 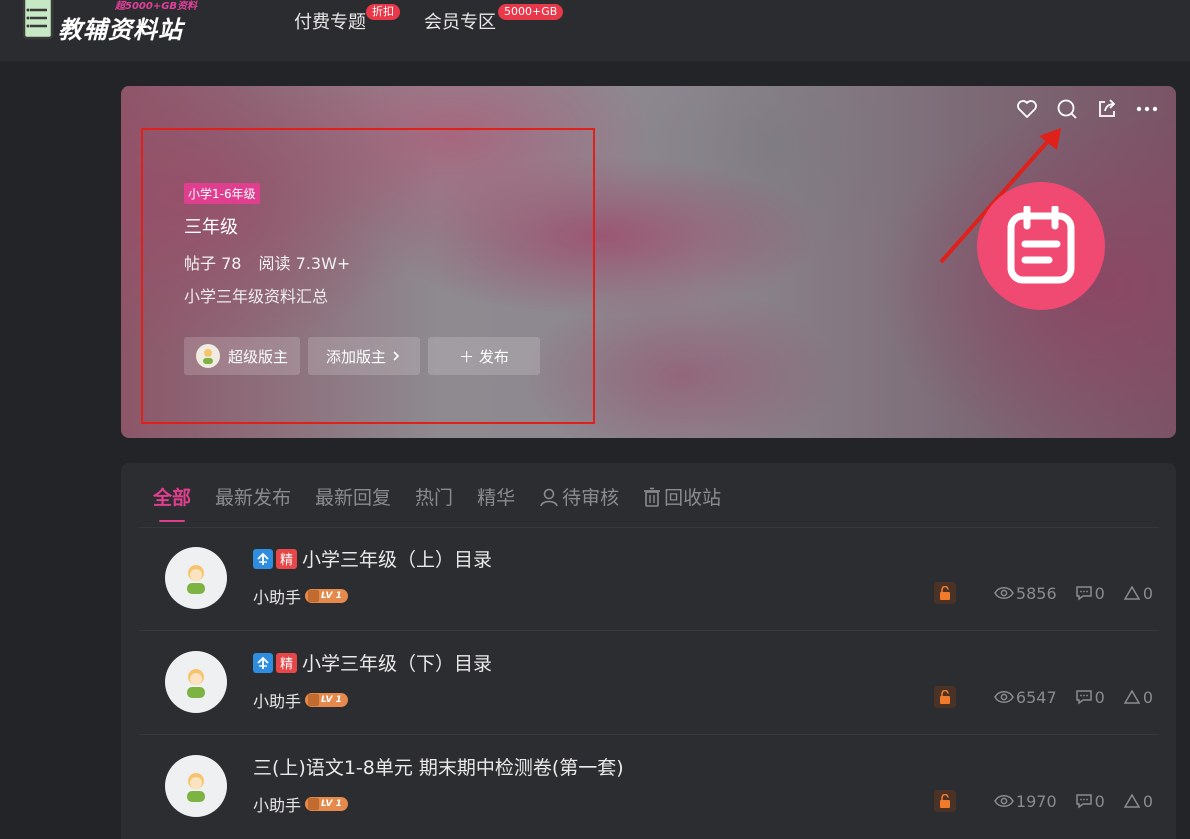 What do you see at coordinates (1067, 109) in the screenshot?
I see `search-icon` at bounding box center [1067, 109].